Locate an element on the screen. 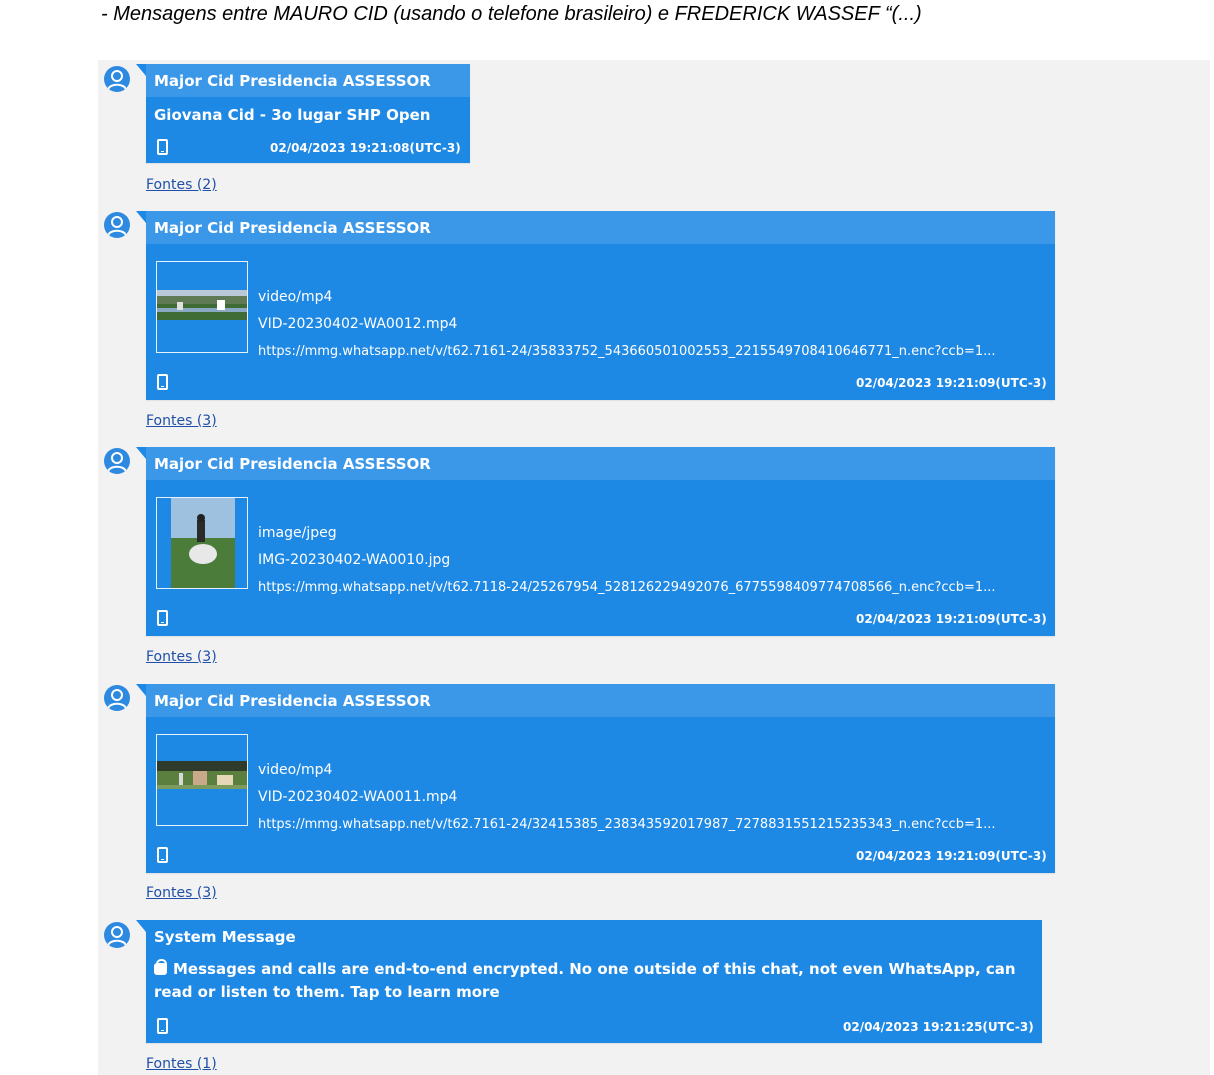  attachment-filename: VID-20230402-WA0012.mp4 is located at coordinates (358, 324).